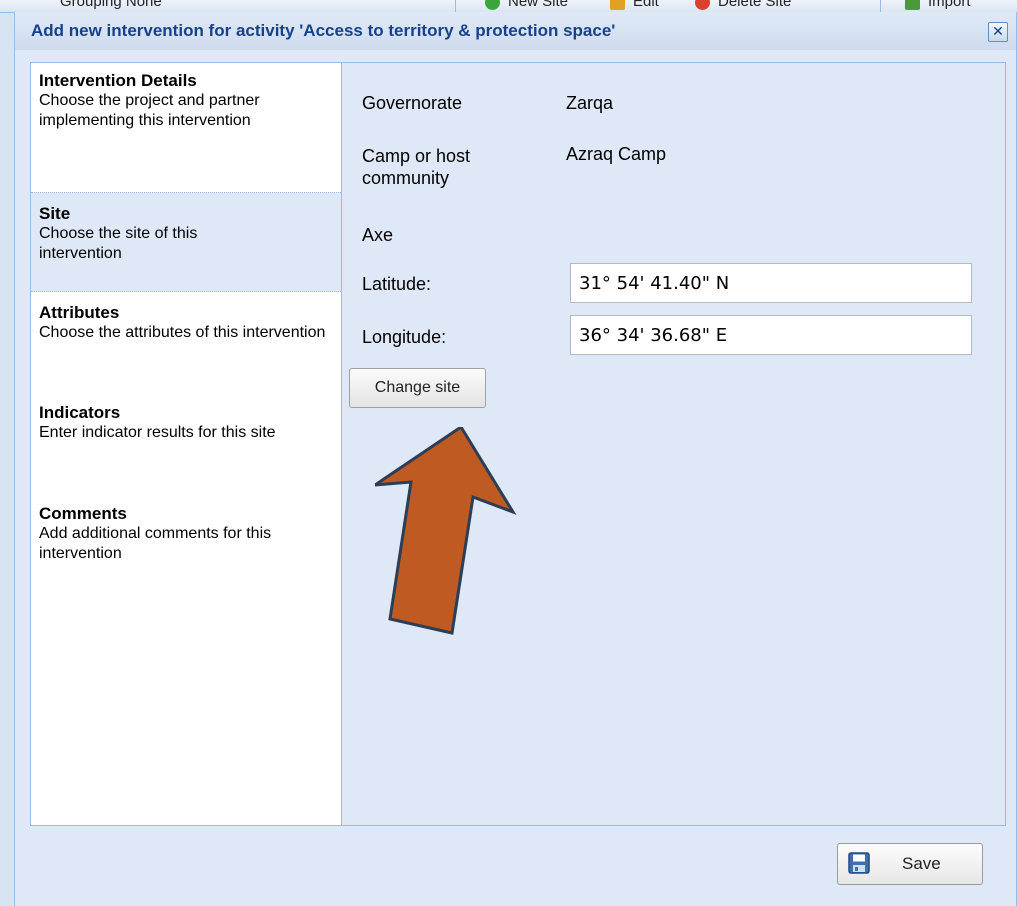 The image size is (1017, 906). Describe the element at coordinates (998, 32) in the screenshot. I see `close-icon: ✕` at that location.